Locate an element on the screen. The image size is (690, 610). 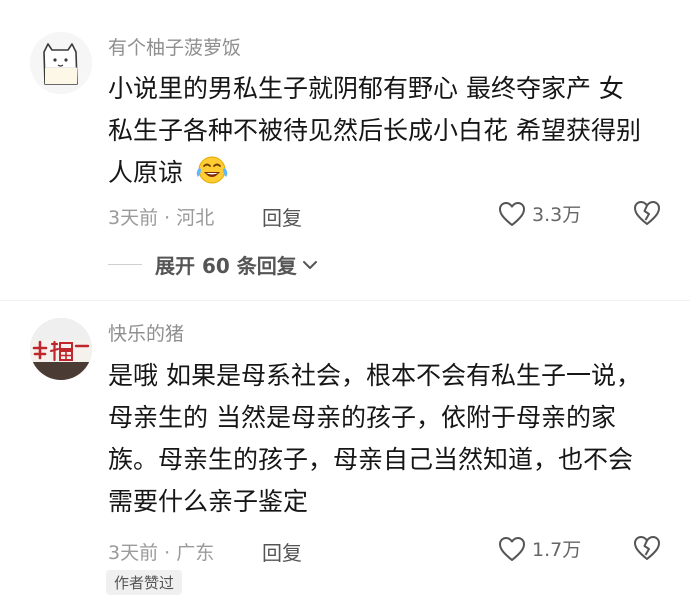
fu-character-banner-icon is located at coordinates (61, 349).